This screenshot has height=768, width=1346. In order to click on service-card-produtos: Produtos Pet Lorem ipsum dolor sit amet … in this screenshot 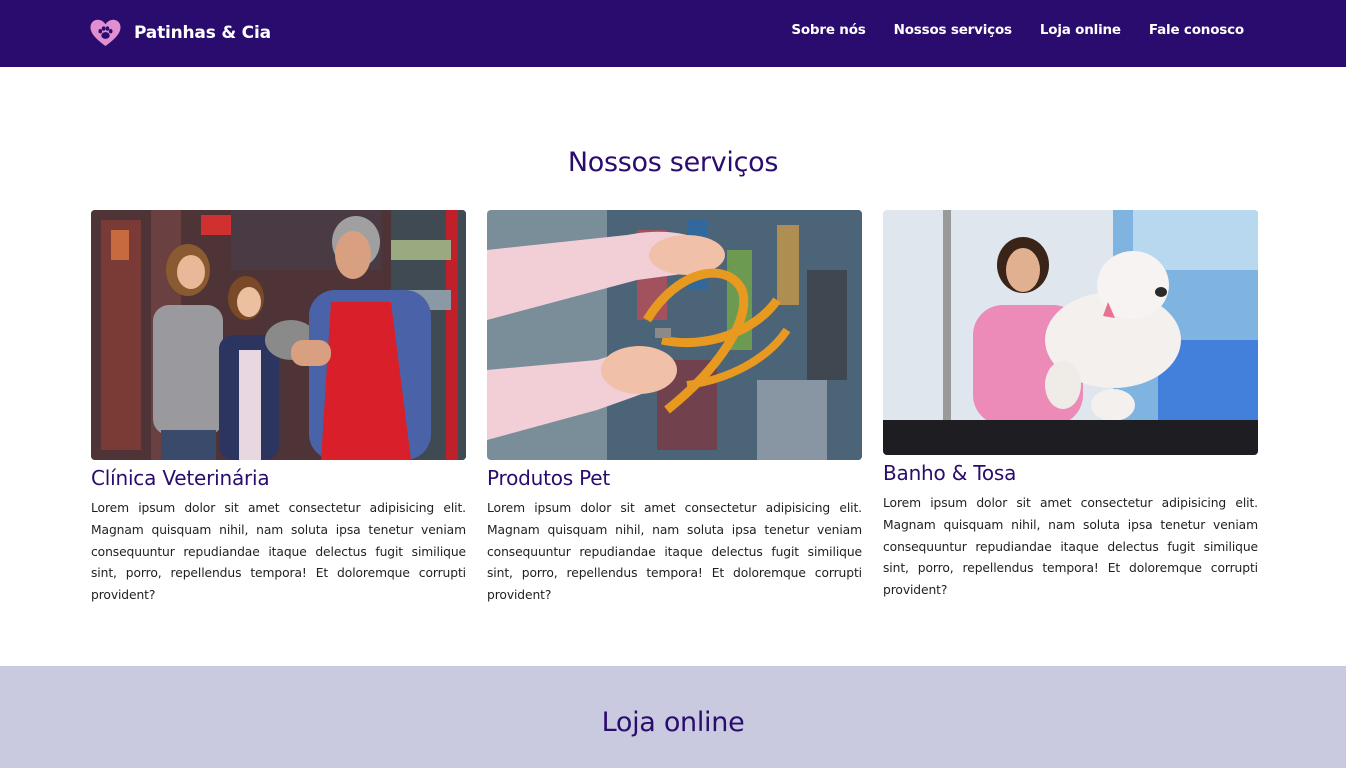, I will do `click(674, 408)`.